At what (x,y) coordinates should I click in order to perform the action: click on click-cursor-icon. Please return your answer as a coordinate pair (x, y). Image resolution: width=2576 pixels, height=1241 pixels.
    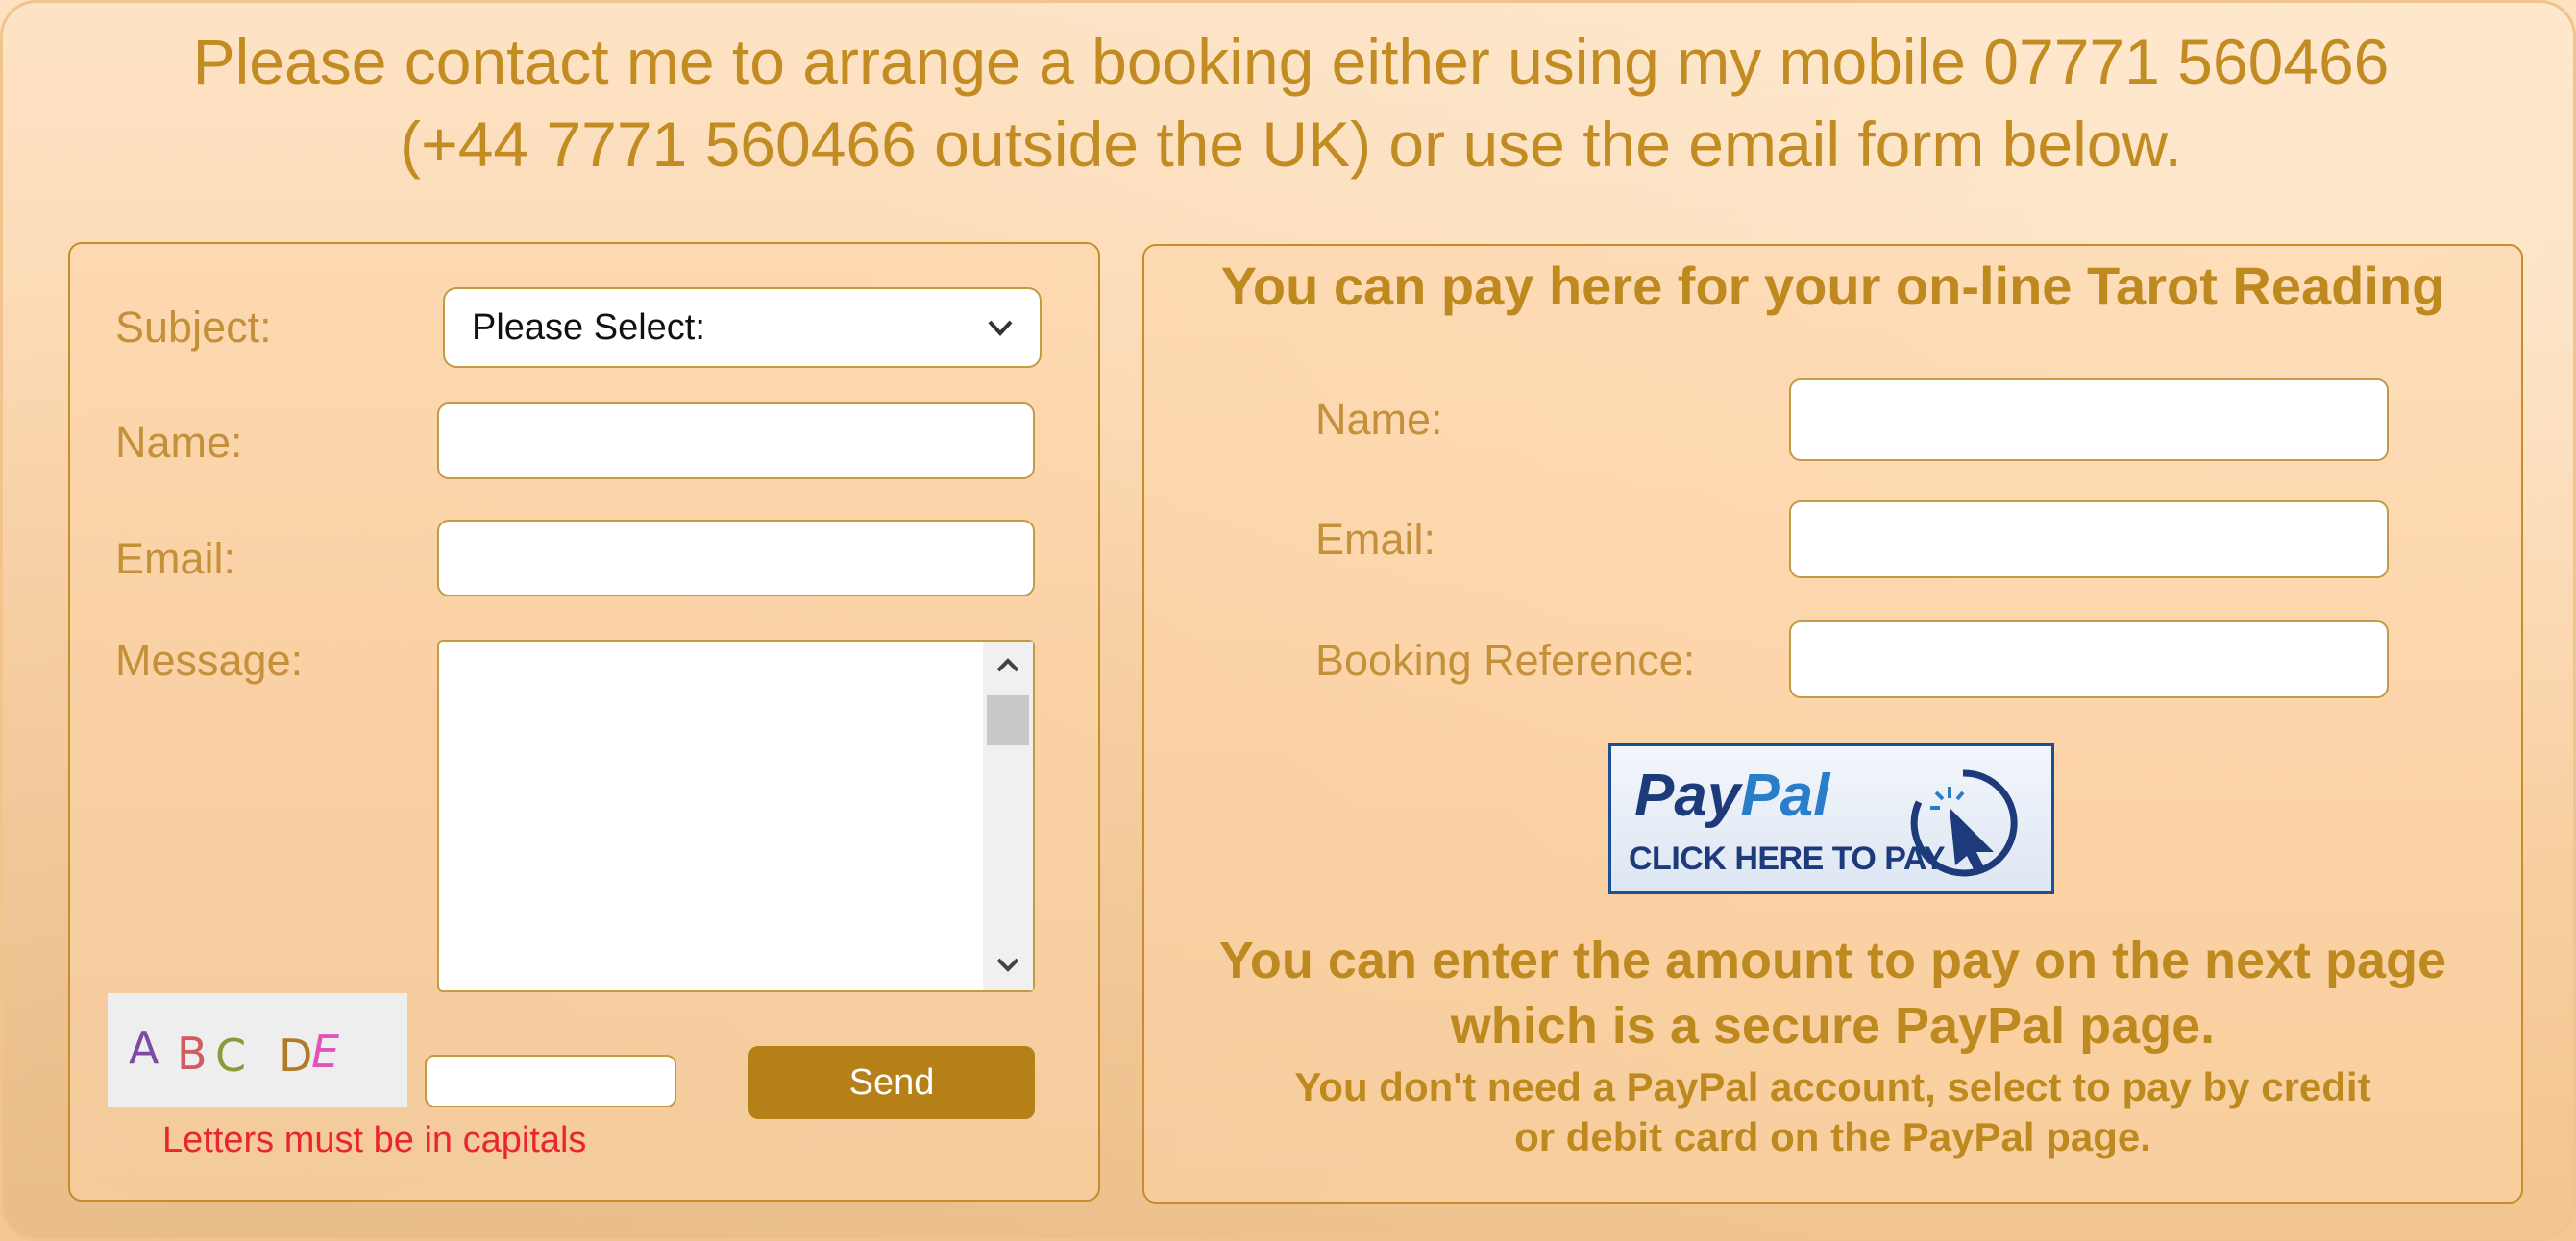
    Looking at the image, I should click on (1964, 823).